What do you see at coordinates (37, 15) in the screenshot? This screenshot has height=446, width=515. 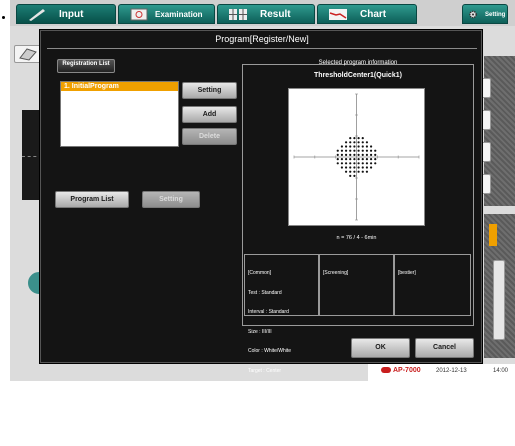 I see `pen-icon` at bounding box center [37, 15].